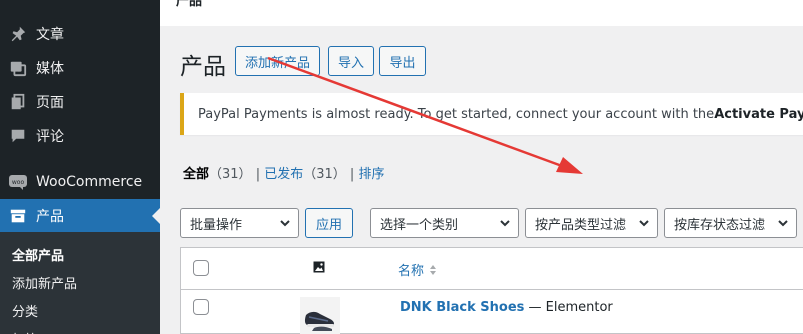 This screenshot has height=334, width=803. I want to click on sidebar-item-posts: 文章, so click(80, 34).